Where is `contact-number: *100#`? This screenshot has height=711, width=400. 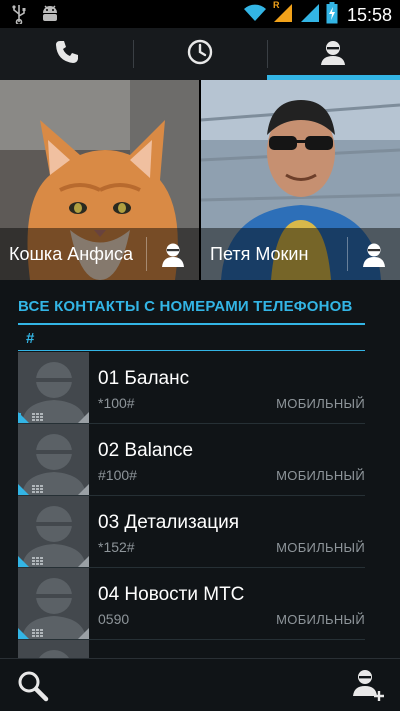
contact-number: *100# is located at coordinates (116, 403).